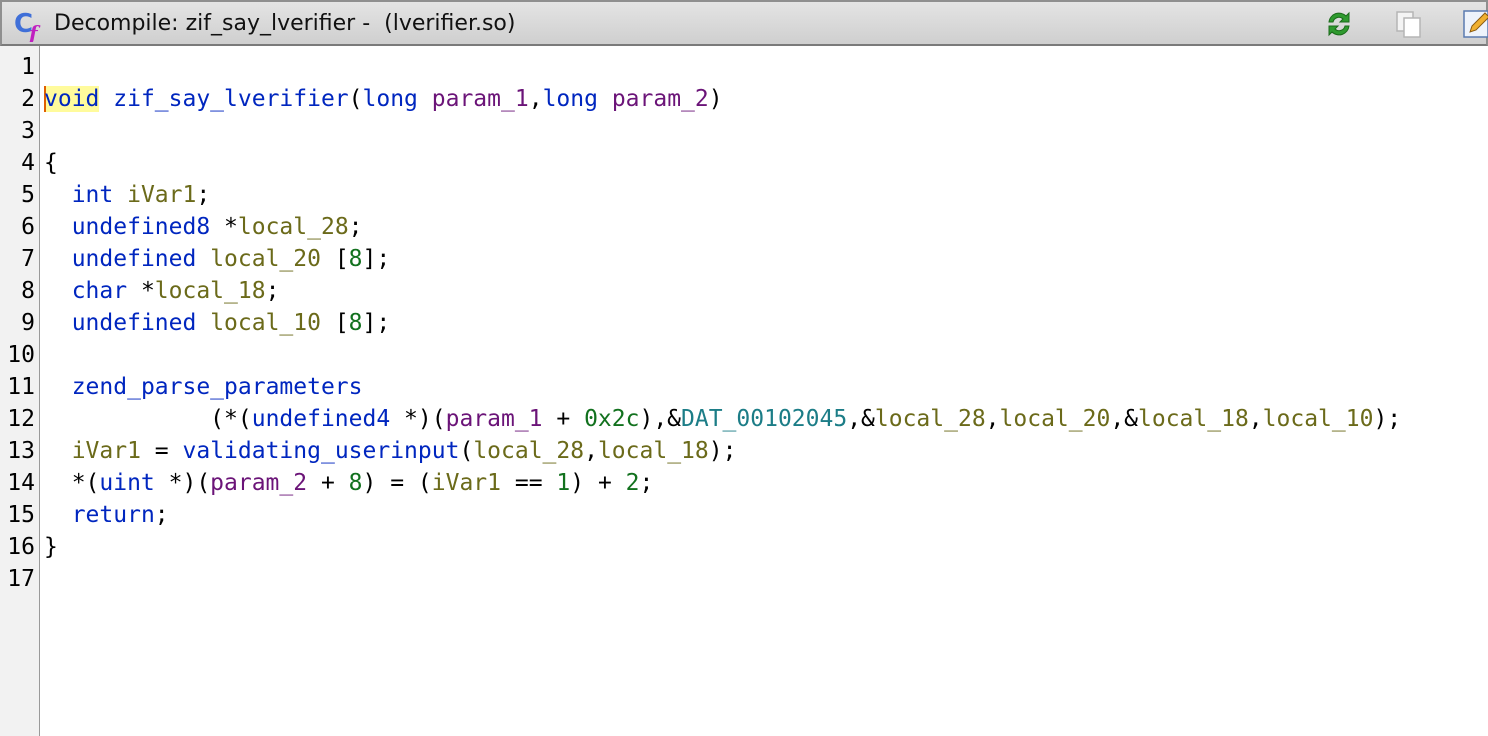 The height and width of the screenshot is (736, 1488). What do you see at coordinates (397, 483) in the screenshot?
I see `code-token: ) = (` at bounding box center [397, 483].